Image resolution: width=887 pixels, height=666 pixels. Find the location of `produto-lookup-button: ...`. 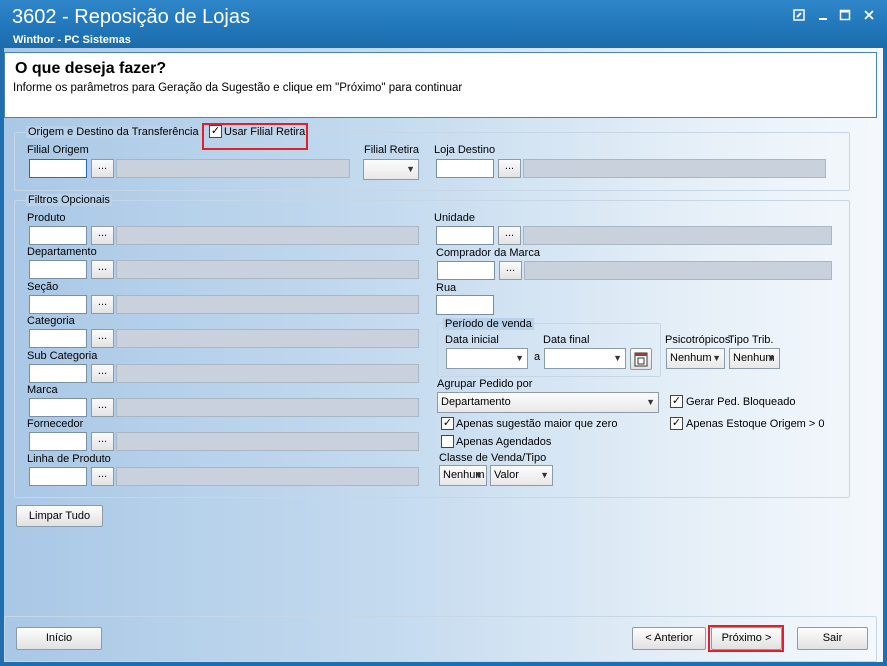

produto-lookup-button: ... is located at coordinates (102, 235).